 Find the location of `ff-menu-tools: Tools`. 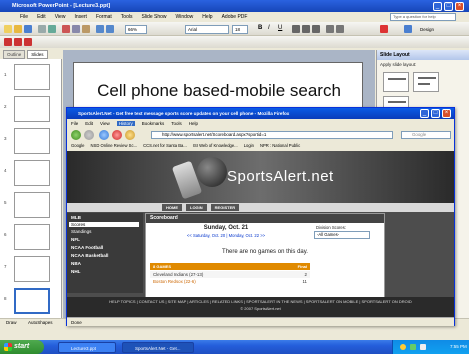

ff-menu-tools: Tools is located at coordinates (176, 123).